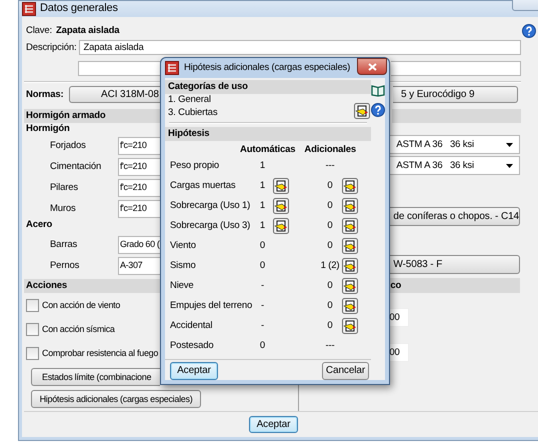 Image resolution: width=538 pixels, height=445 pixels. Describe the element at coordinates (345, 371) in the screenshot. I see `cancel-button: Cancelar` at that location.